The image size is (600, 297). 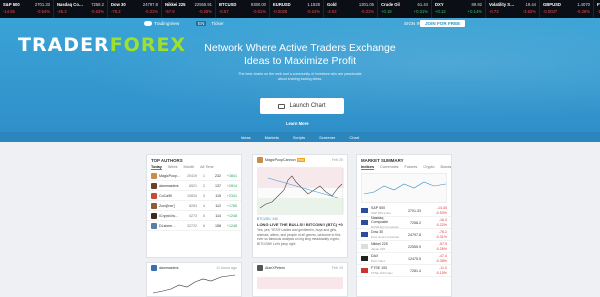 What do you see at coordinates (231, 225) in the screenshot?
I see `author-delta: +1248` at bounding box center [231, 225].